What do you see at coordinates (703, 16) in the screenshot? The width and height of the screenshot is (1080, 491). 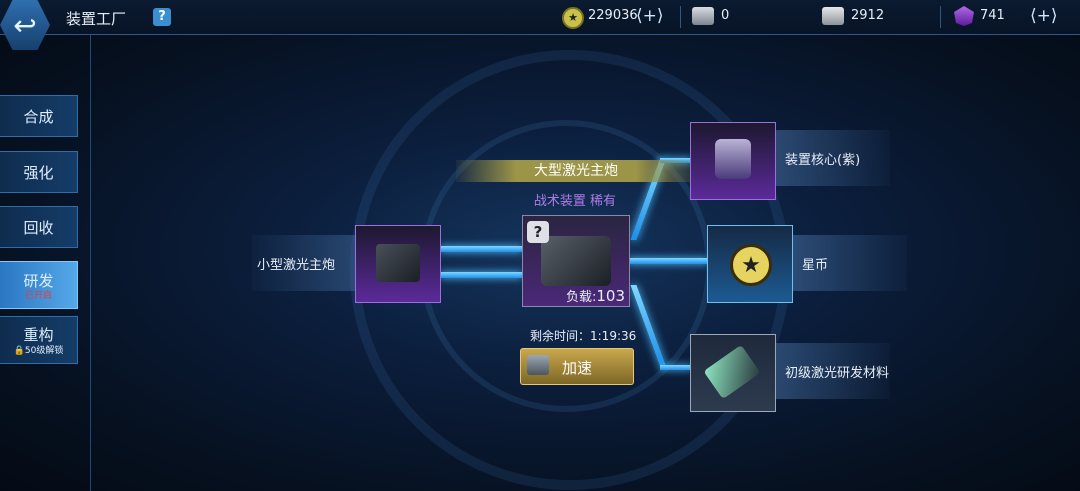 I see `device-box-icon` at bounding box center [703, 16].